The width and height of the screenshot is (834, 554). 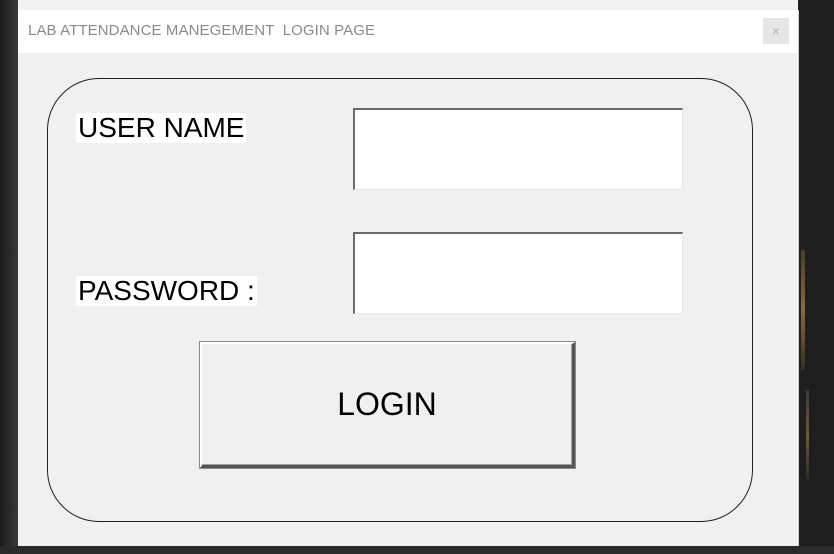 I want to click on window-titlebar: LAB ATTENDANCE MANEGEMENT LOGIN PAGE ×, so click(x=408, y=31).